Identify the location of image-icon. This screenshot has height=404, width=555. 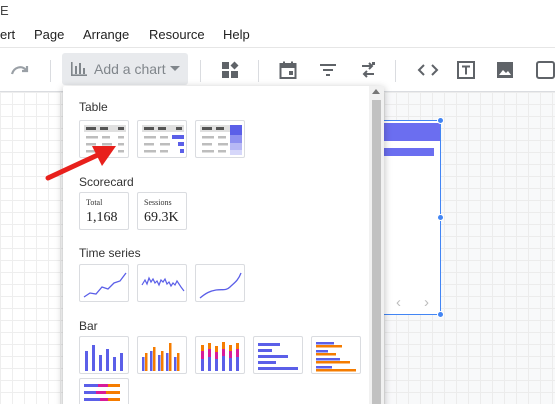
(505, 70).